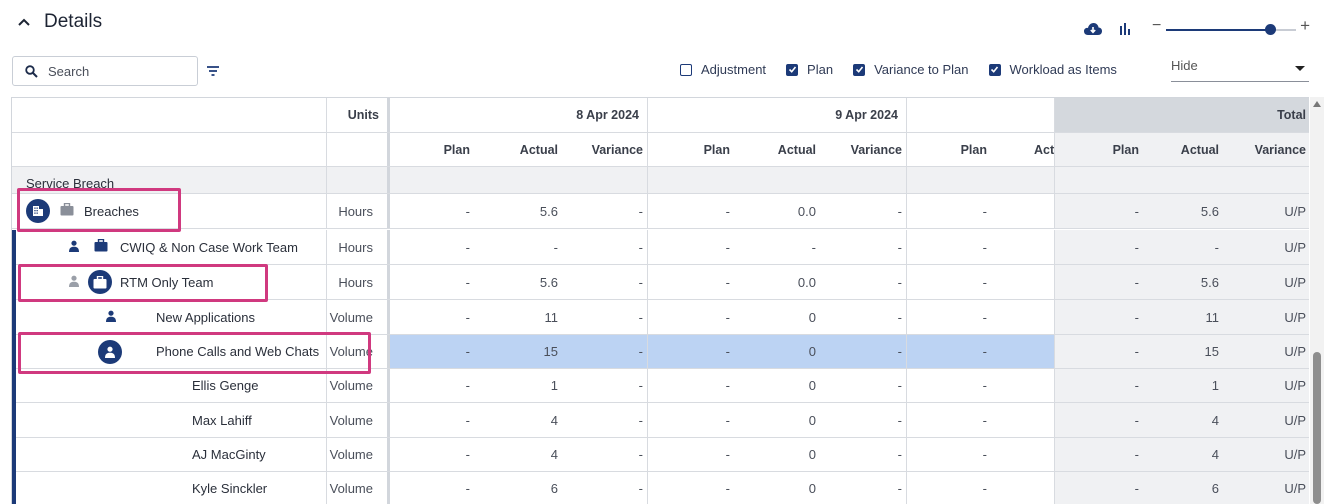 The height and width of the screenshot is (504, 1335). I want to click on zoom-slider-thumb, so click(1270, 29).